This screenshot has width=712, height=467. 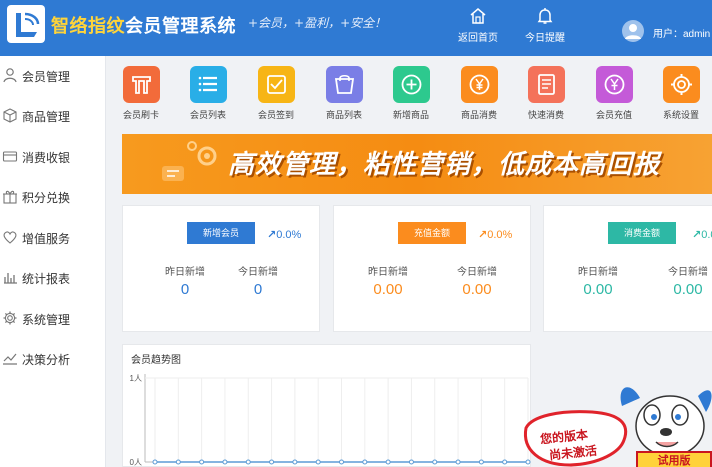 I want to click on quick-label: 会员列表, so click(x=207, y=115).